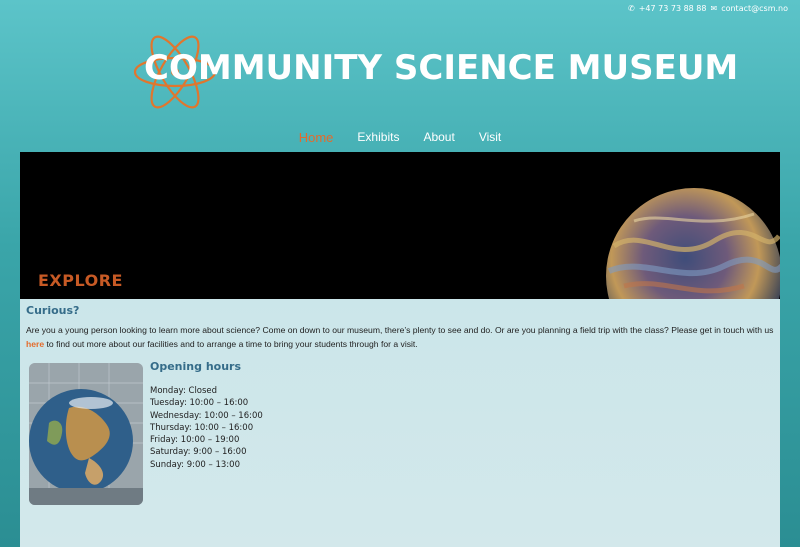 Image resolution: width=800 pixels, height=547 pixels. What do you see at coordinates (631, 8) in the screenshot?
I see `phone-icon: ✆` at bounding box center [631, 8].